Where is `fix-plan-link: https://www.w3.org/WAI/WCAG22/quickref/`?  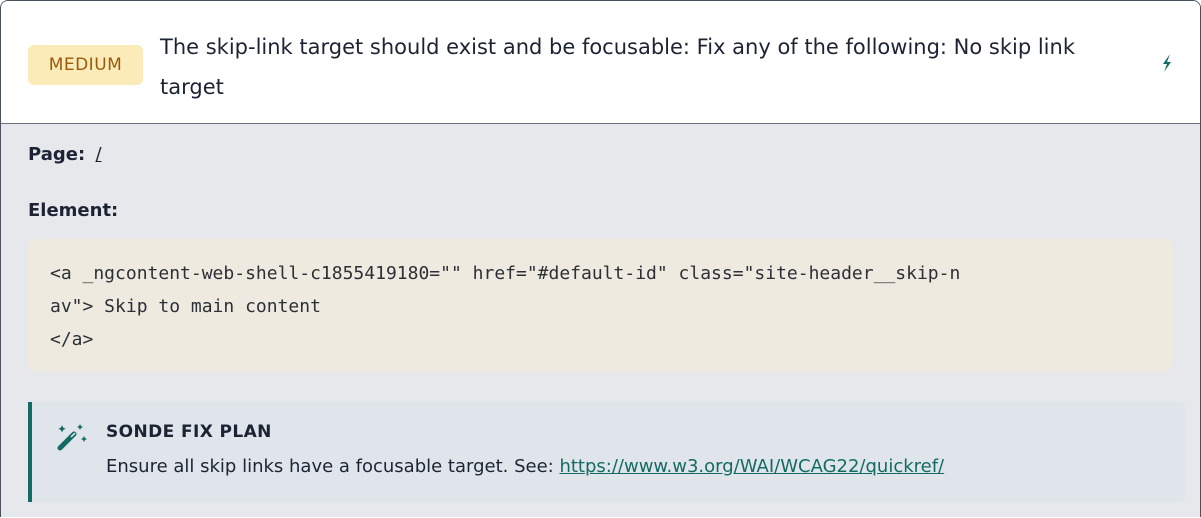
fix-plan-link: https://www.w3.org/WAI/WCAG22/quickref/ is located at coordinates (751, 466).